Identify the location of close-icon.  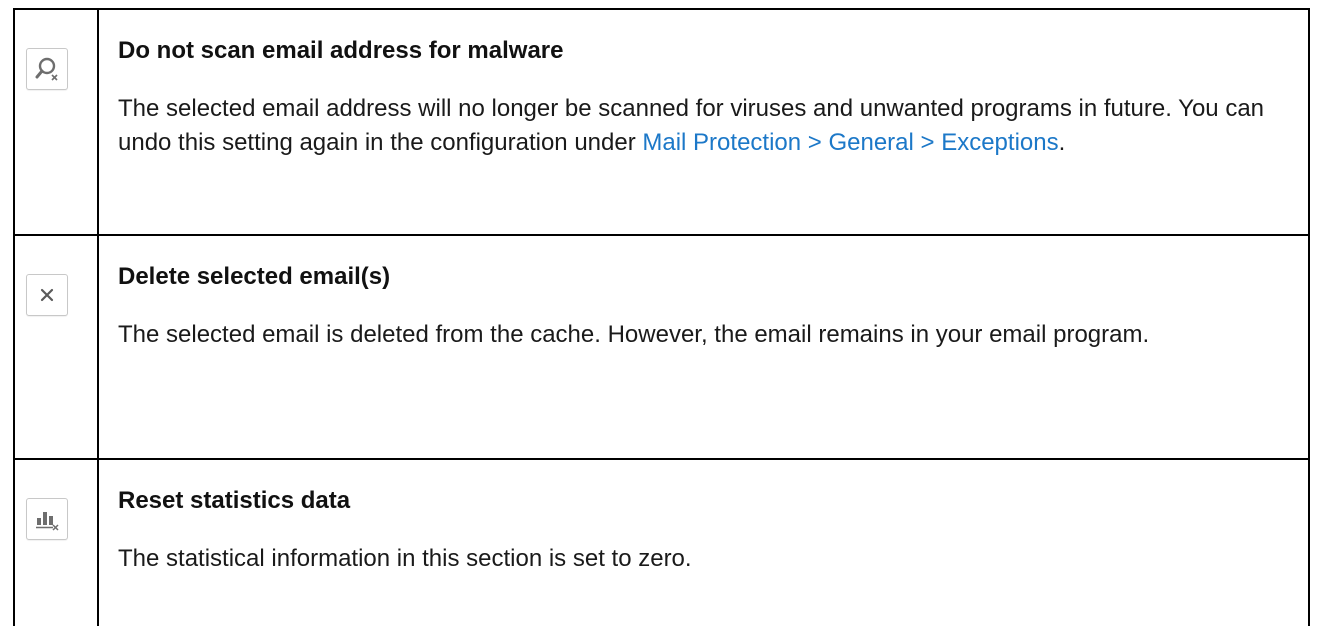
(47, 295).